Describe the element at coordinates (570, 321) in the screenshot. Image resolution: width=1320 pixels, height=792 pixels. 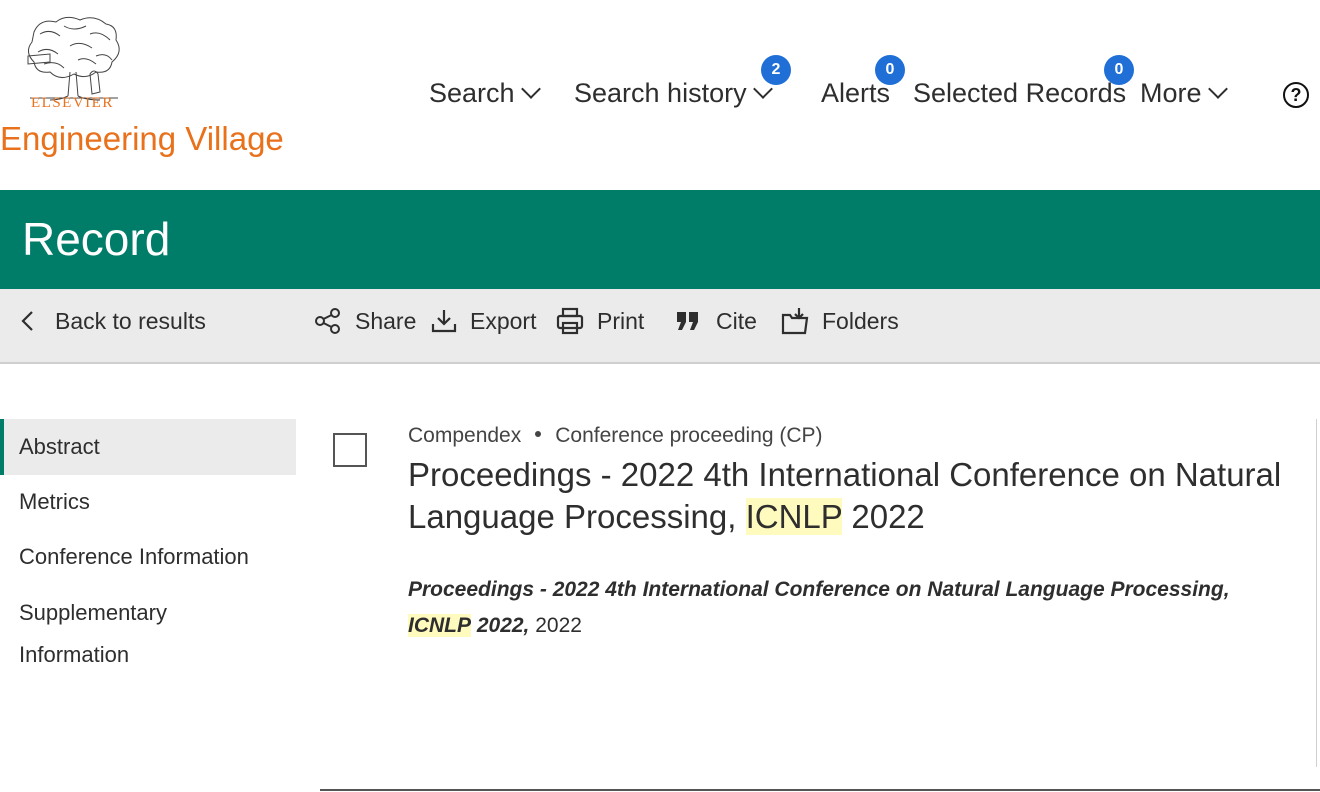
I see `printer-icon` at that location.